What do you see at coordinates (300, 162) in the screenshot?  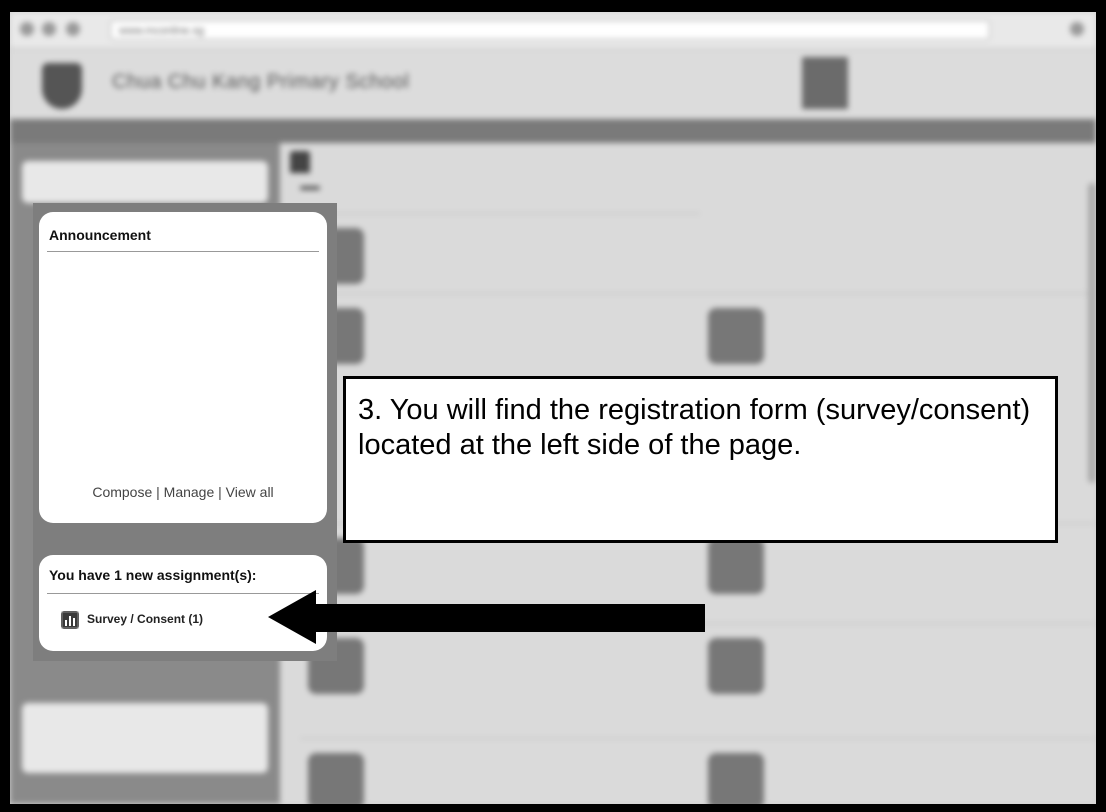 I see `tab-active` at bounding box center [300, 162].